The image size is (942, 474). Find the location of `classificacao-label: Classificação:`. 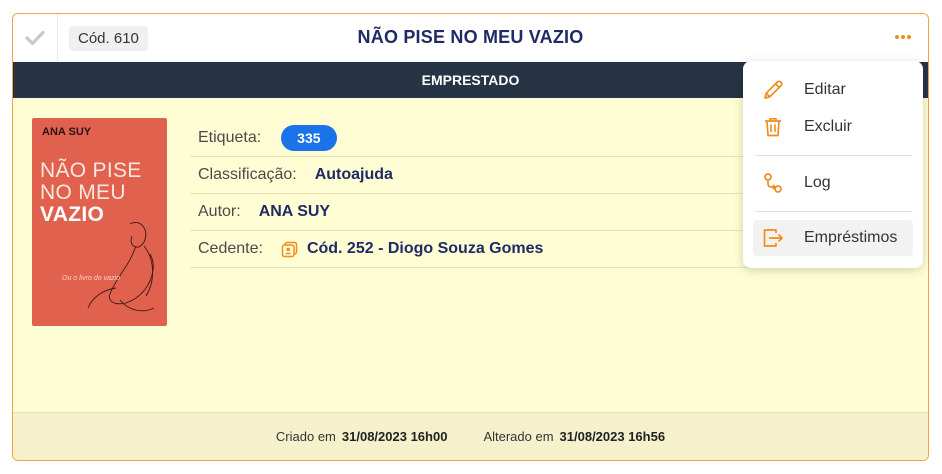

classificacao-label: Classificação: is located at coordinates (247, 174).